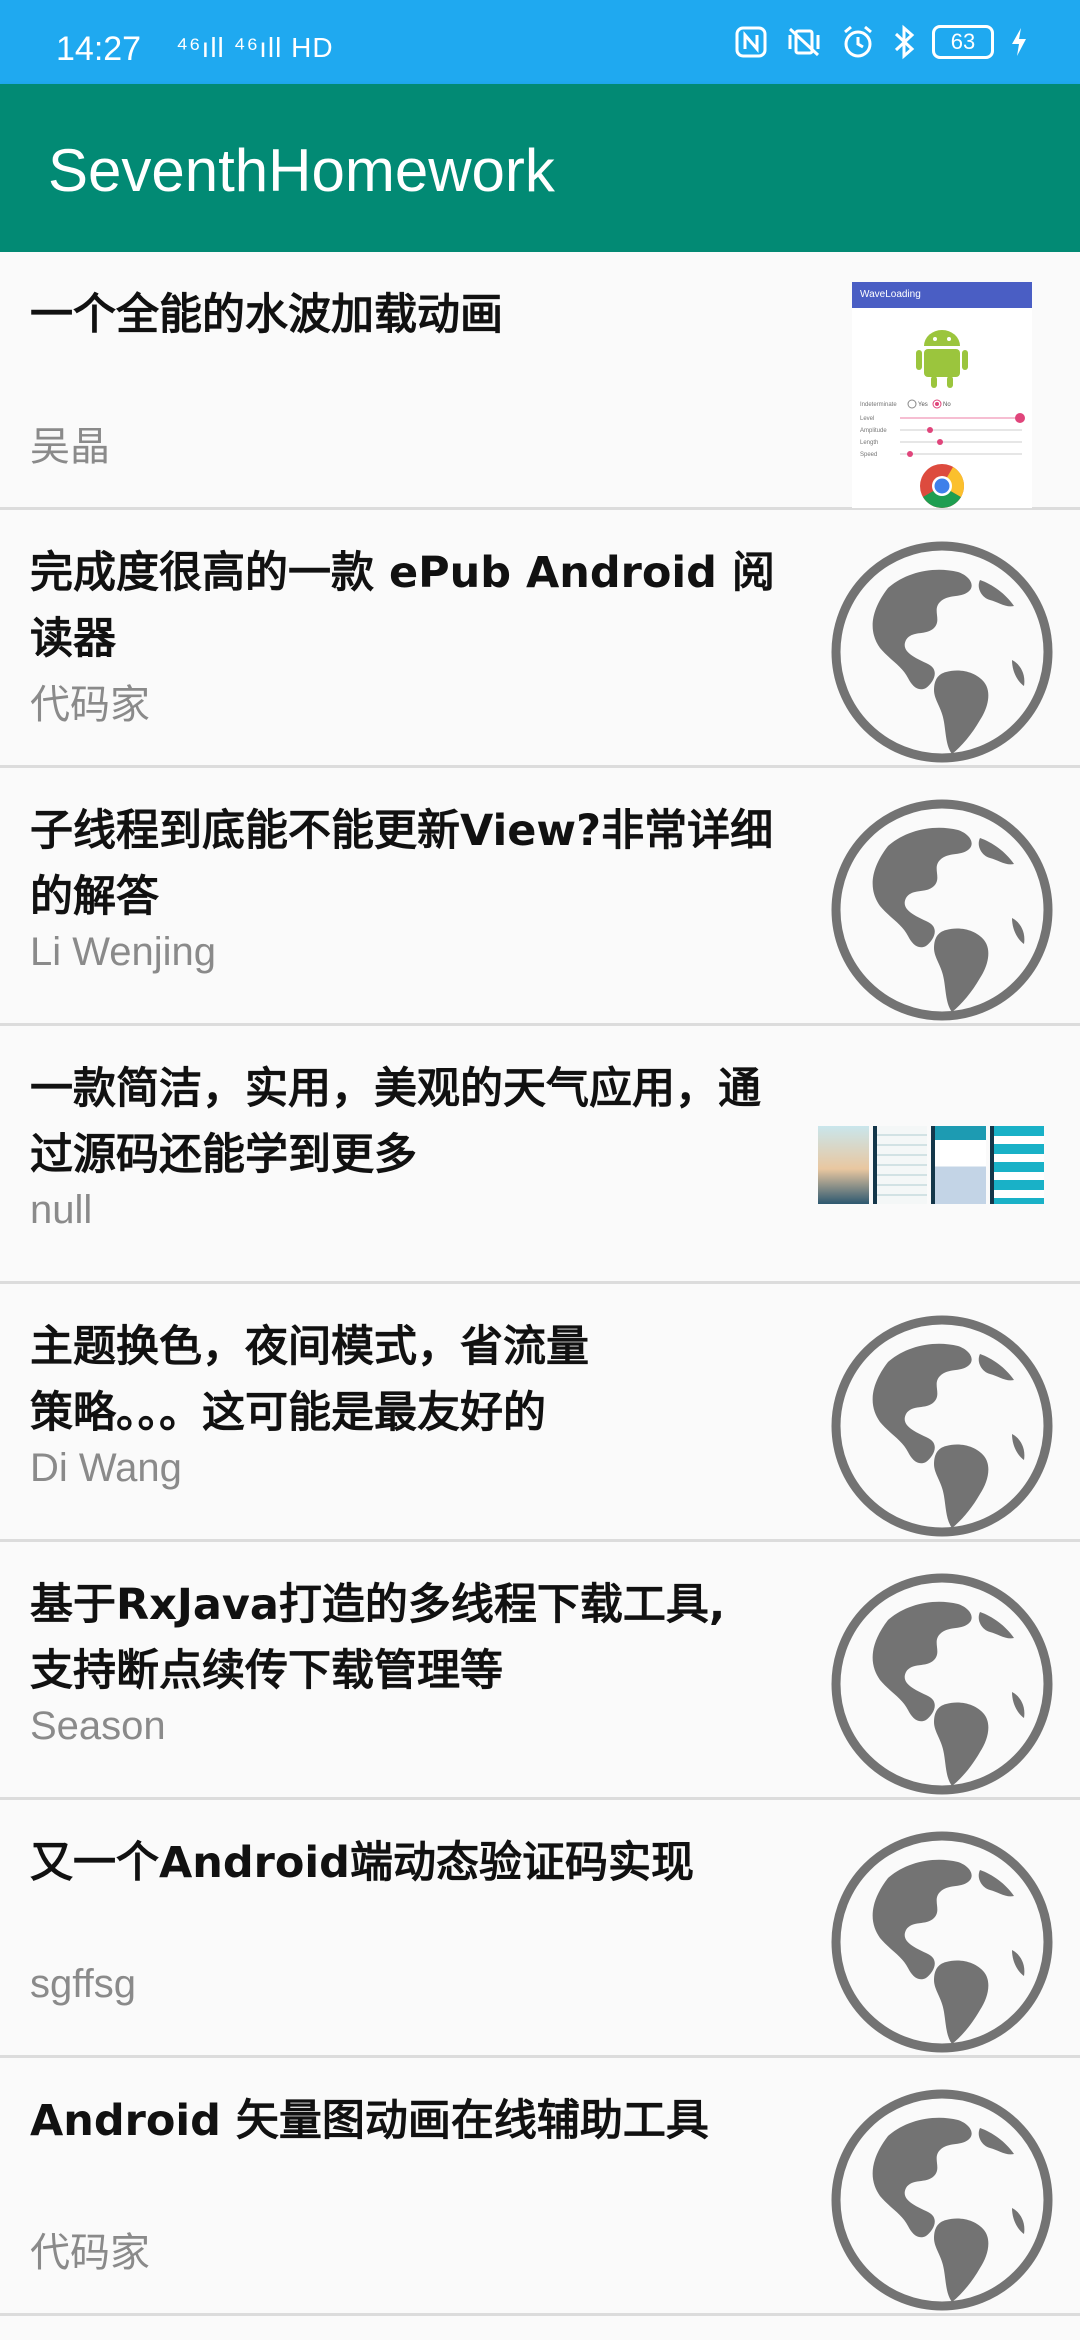 Image resolution: width=1080 pixels, height=2340 pixels. What do you see at coordinates (395, 1122) in the screenshot?
I see `item-title: 一款简洁，实用，美观的天气应用，通过源码还能学到更多` at bounding box center [395, 1122].